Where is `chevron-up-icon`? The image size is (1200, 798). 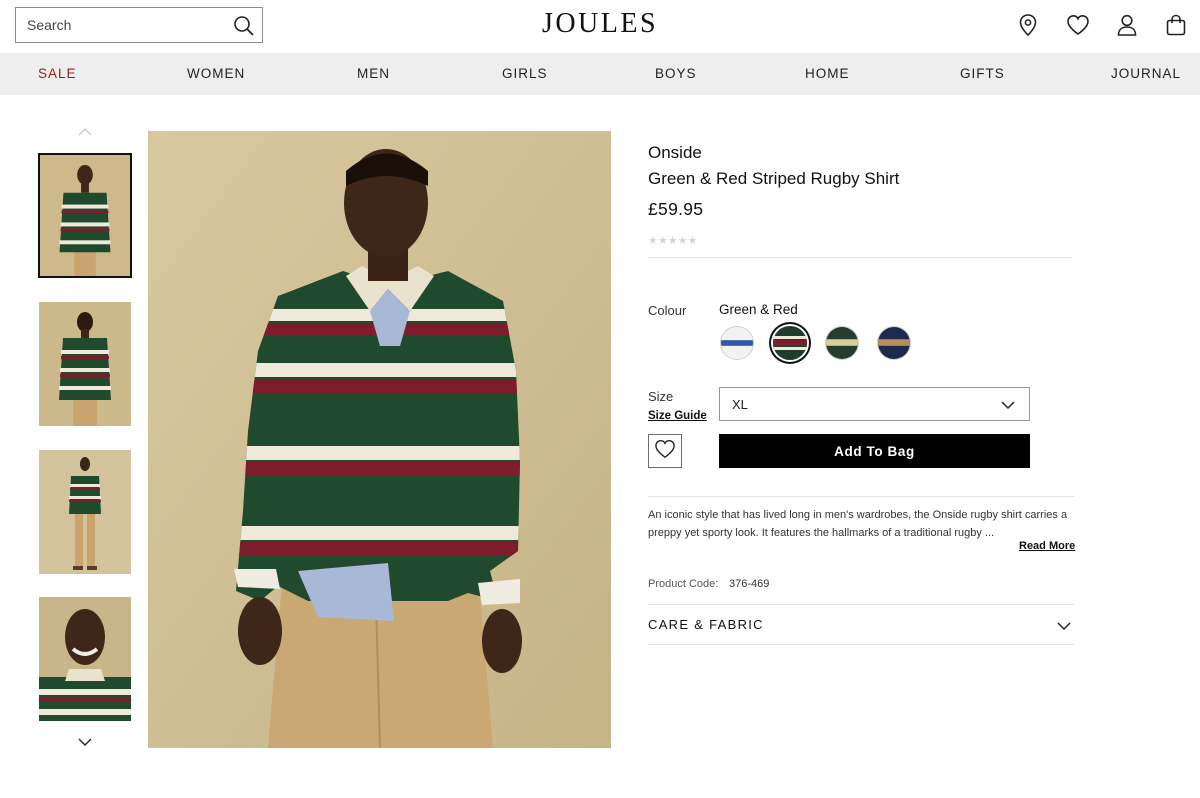
chevron-up-icon is located at coordinates (85, 132).